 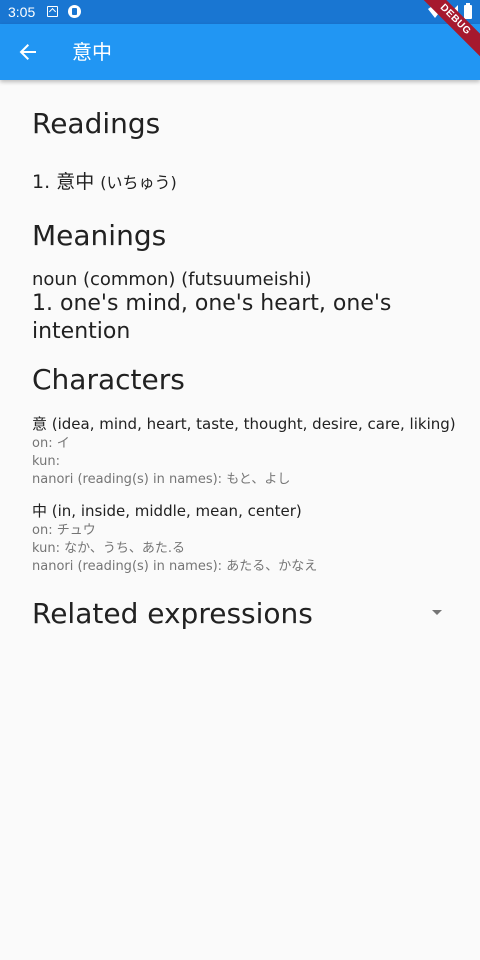 I want to click on kanji-on-reading: on: チュウ, so click(x=64, y=530).